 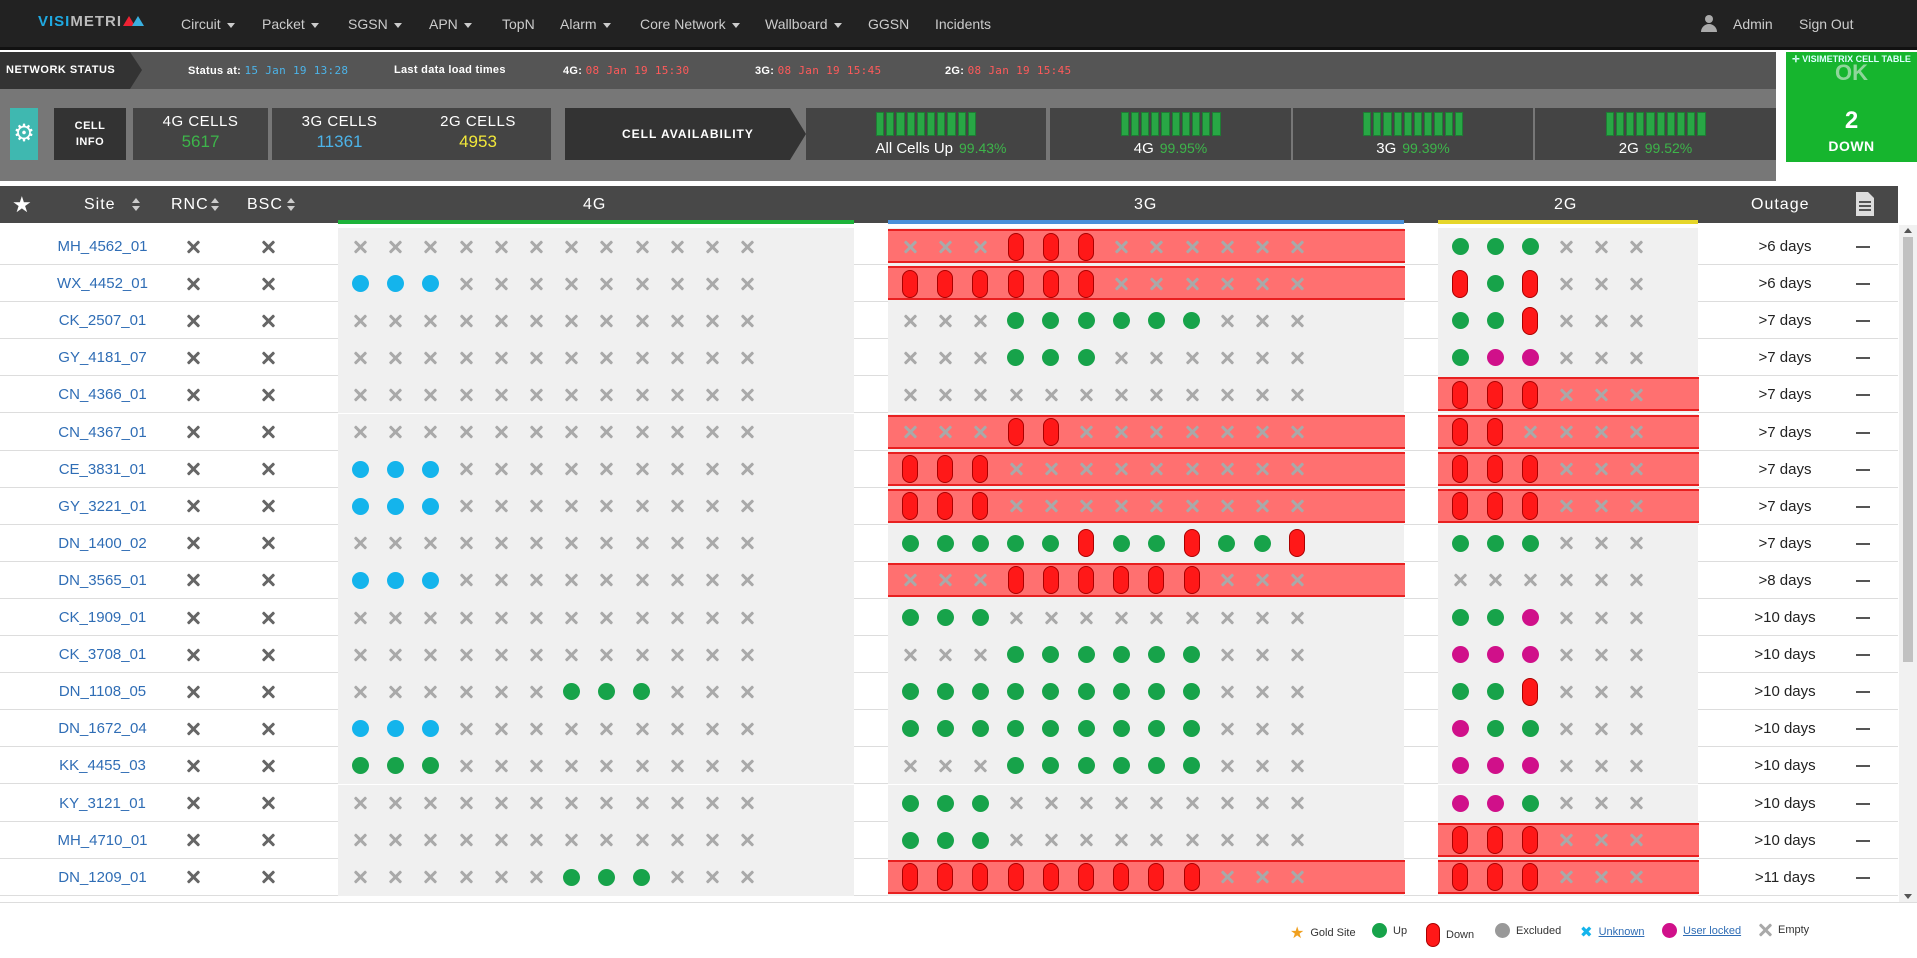 What do you see at coordinates (1908, 449) in the screenshot?
I see `scrollbar-thumb` at bounding box center [1908, 449].